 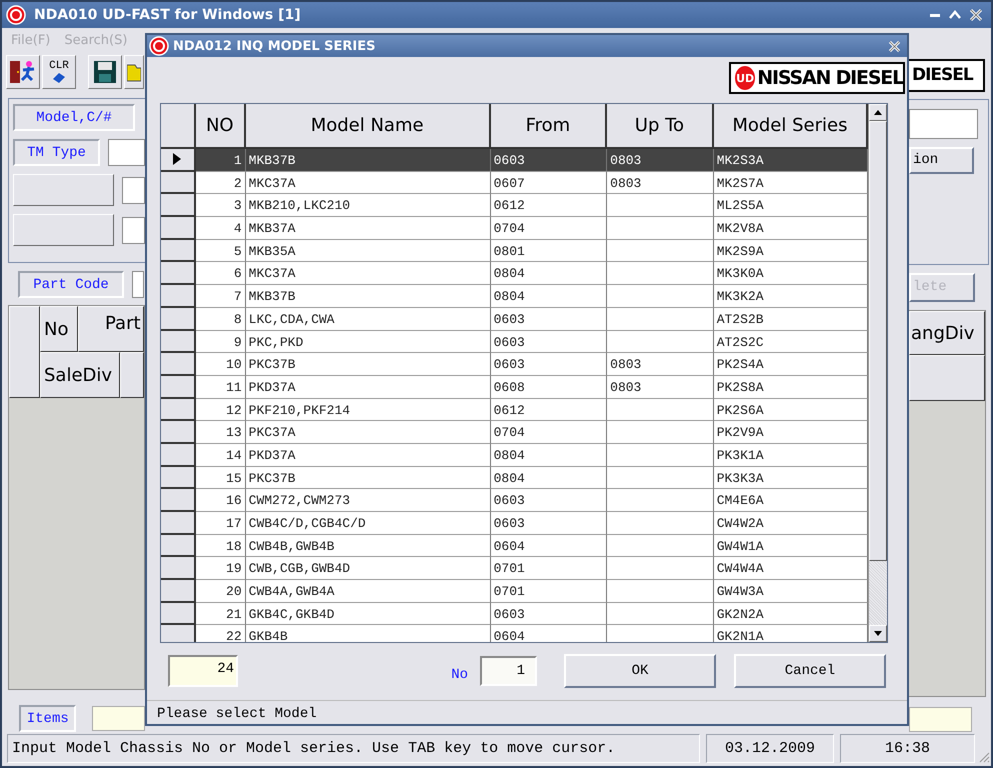 What do you see at coordinates (791, 126) in the screenshot?
I see `column-header: Model Series` at bounding box center [791, 126].